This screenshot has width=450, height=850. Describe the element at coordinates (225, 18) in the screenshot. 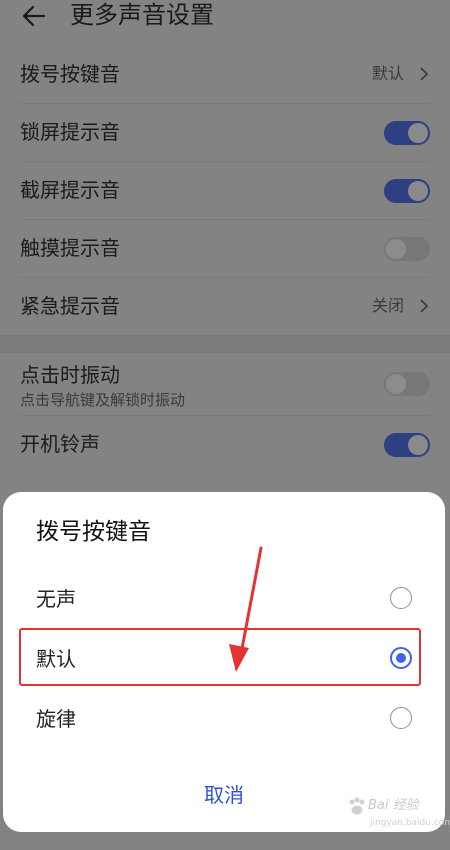

I see `header: 更多声音设置` at that location.